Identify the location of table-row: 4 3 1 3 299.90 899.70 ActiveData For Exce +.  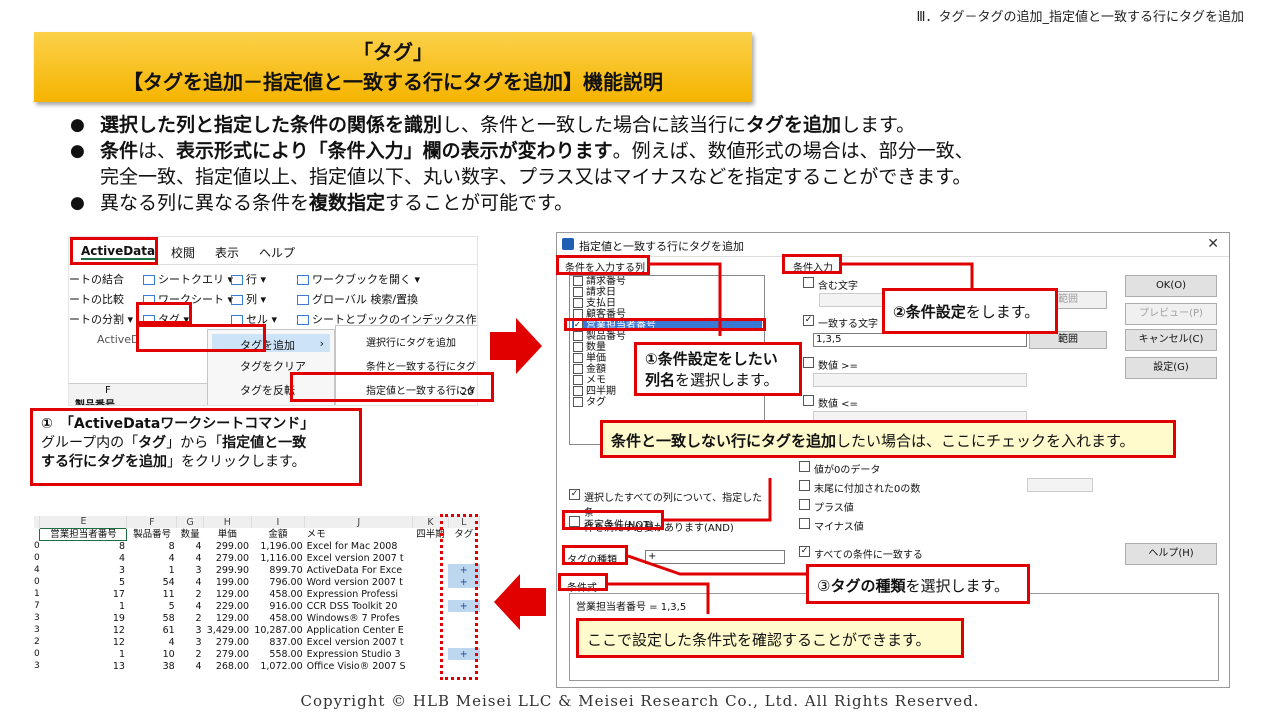
(257, 570).